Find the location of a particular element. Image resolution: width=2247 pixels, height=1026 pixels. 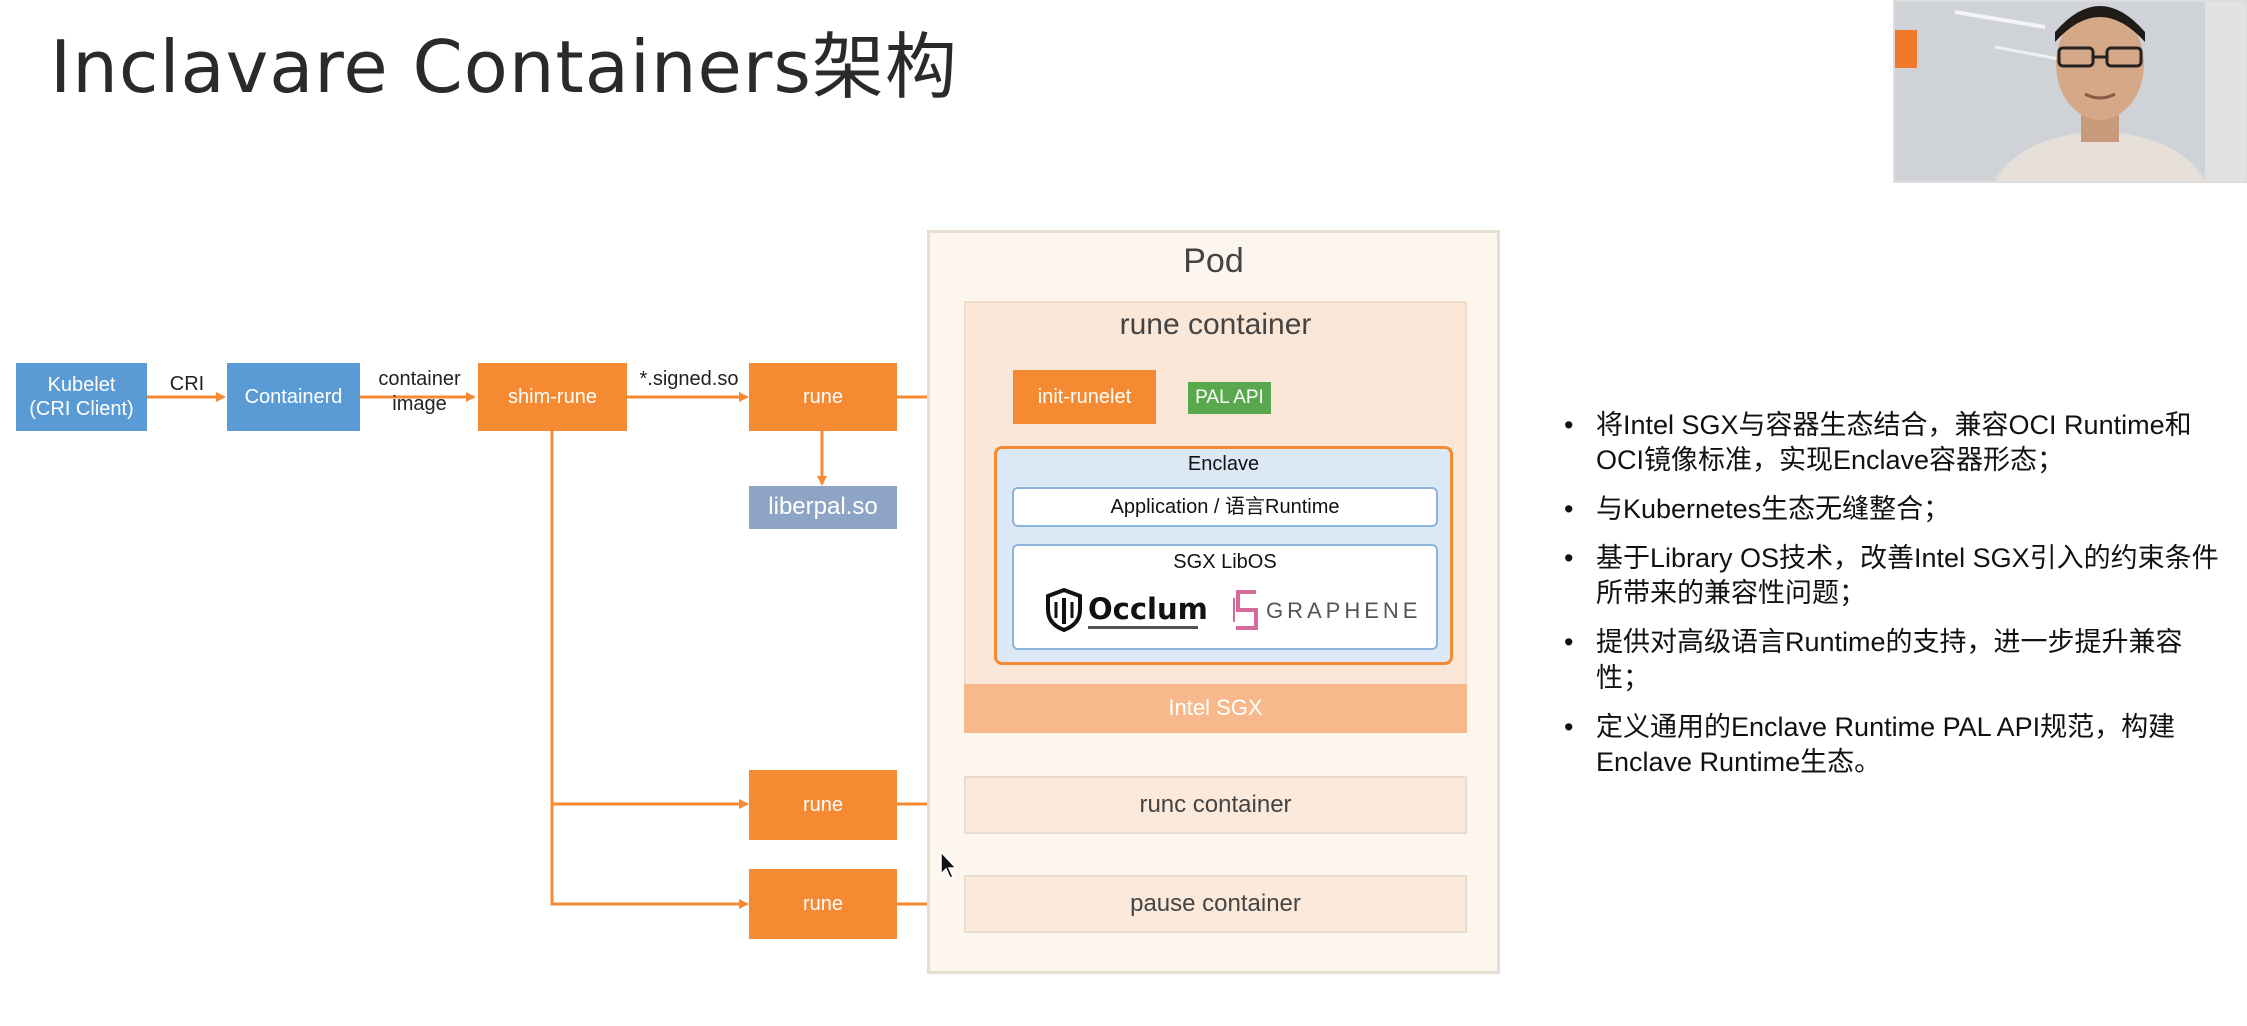

arrow-shim-branch-runc is located at coordinates (649, 620).